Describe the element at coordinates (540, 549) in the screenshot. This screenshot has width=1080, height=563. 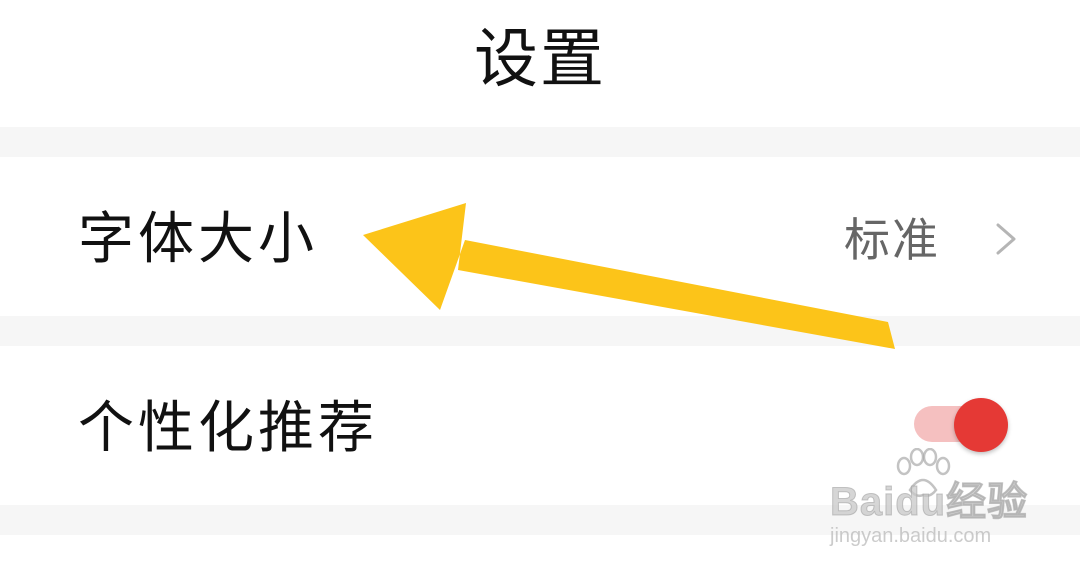
I see `bottom-area` at that location.